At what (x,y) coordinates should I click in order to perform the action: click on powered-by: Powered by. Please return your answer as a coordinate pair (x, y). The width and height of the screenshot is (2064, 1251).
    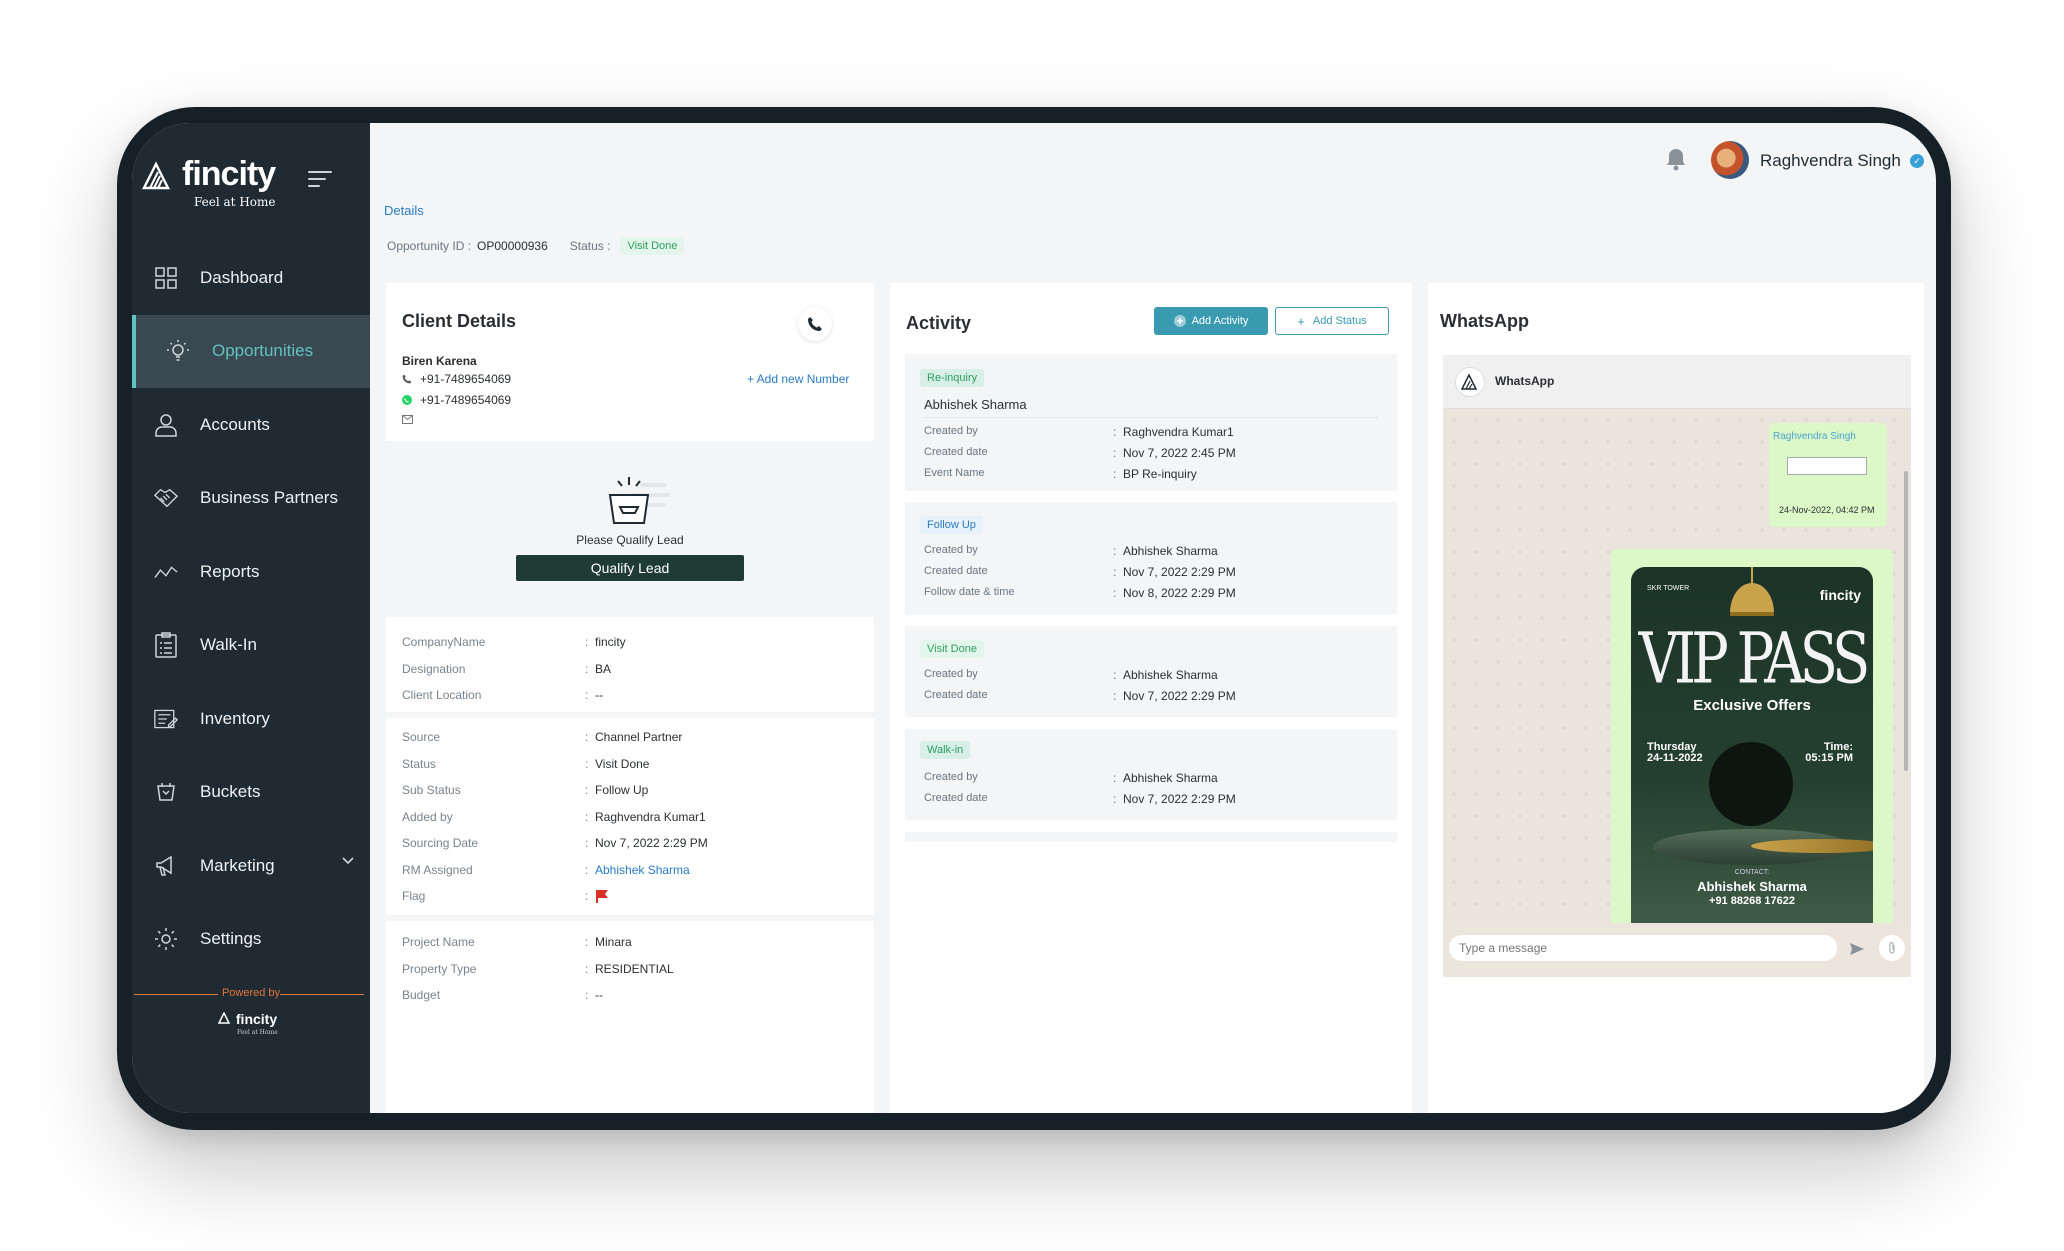
    Looking at the image, I should click on (251, 993).